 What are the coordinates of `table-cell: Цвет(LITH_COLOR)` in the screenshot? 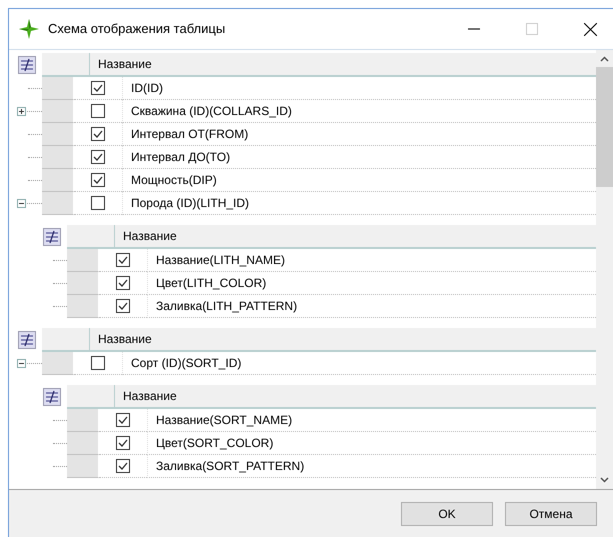 It's located at (371, 283).